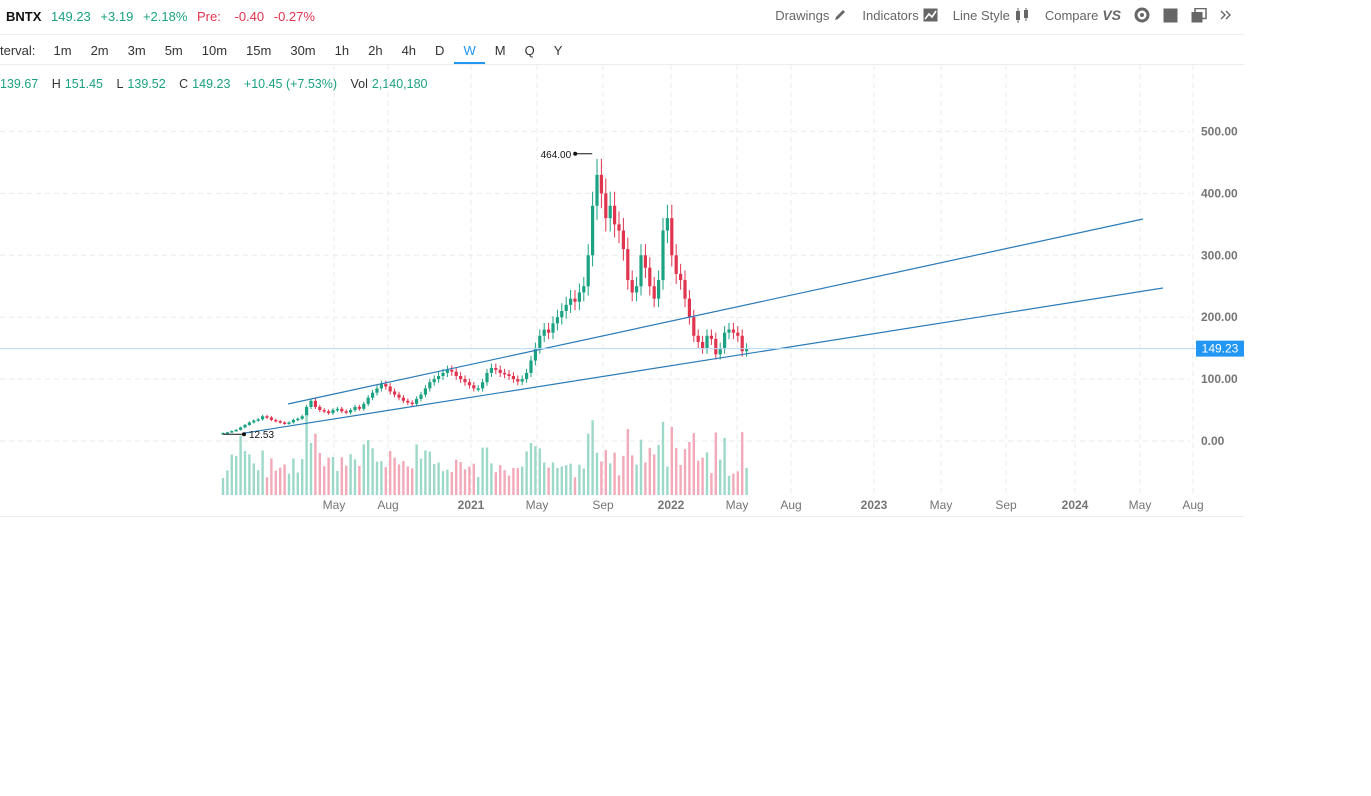 The height and width of the screenshot is (796, 1371). Describe the element at coordinates (704, 360) in the screenshot. I see `trendline-lower` at that location.